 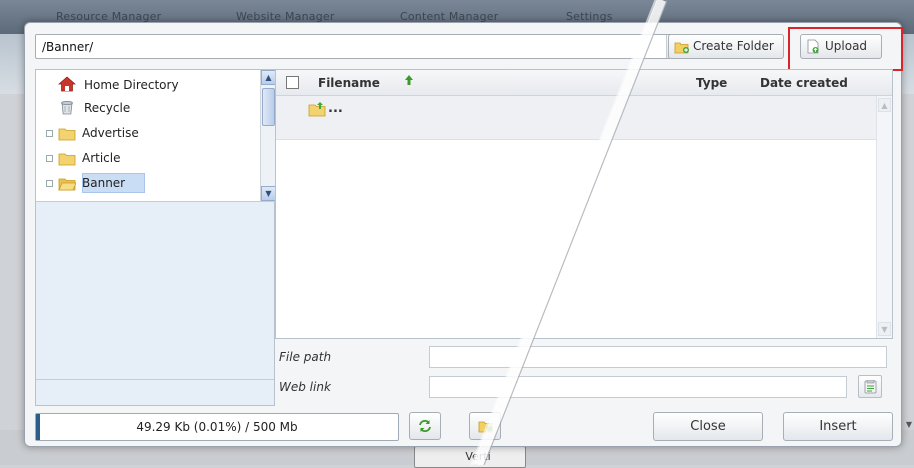 What do you see at coordinates (107, 108) in the screenshot?
I see `tree-item-label: Recycle` at bounding box center [107, 108].